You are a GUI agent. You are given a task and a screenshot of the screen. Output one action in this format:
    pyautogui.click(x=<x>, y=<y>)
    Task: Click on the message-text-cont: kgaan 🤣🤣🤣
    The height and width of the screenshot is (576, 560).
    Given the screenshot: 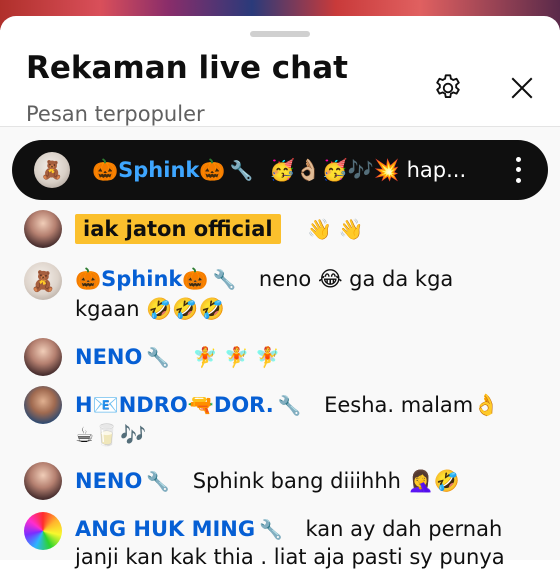 What is the action you would take?
    pyautogui.click(x=150, y=309)
    